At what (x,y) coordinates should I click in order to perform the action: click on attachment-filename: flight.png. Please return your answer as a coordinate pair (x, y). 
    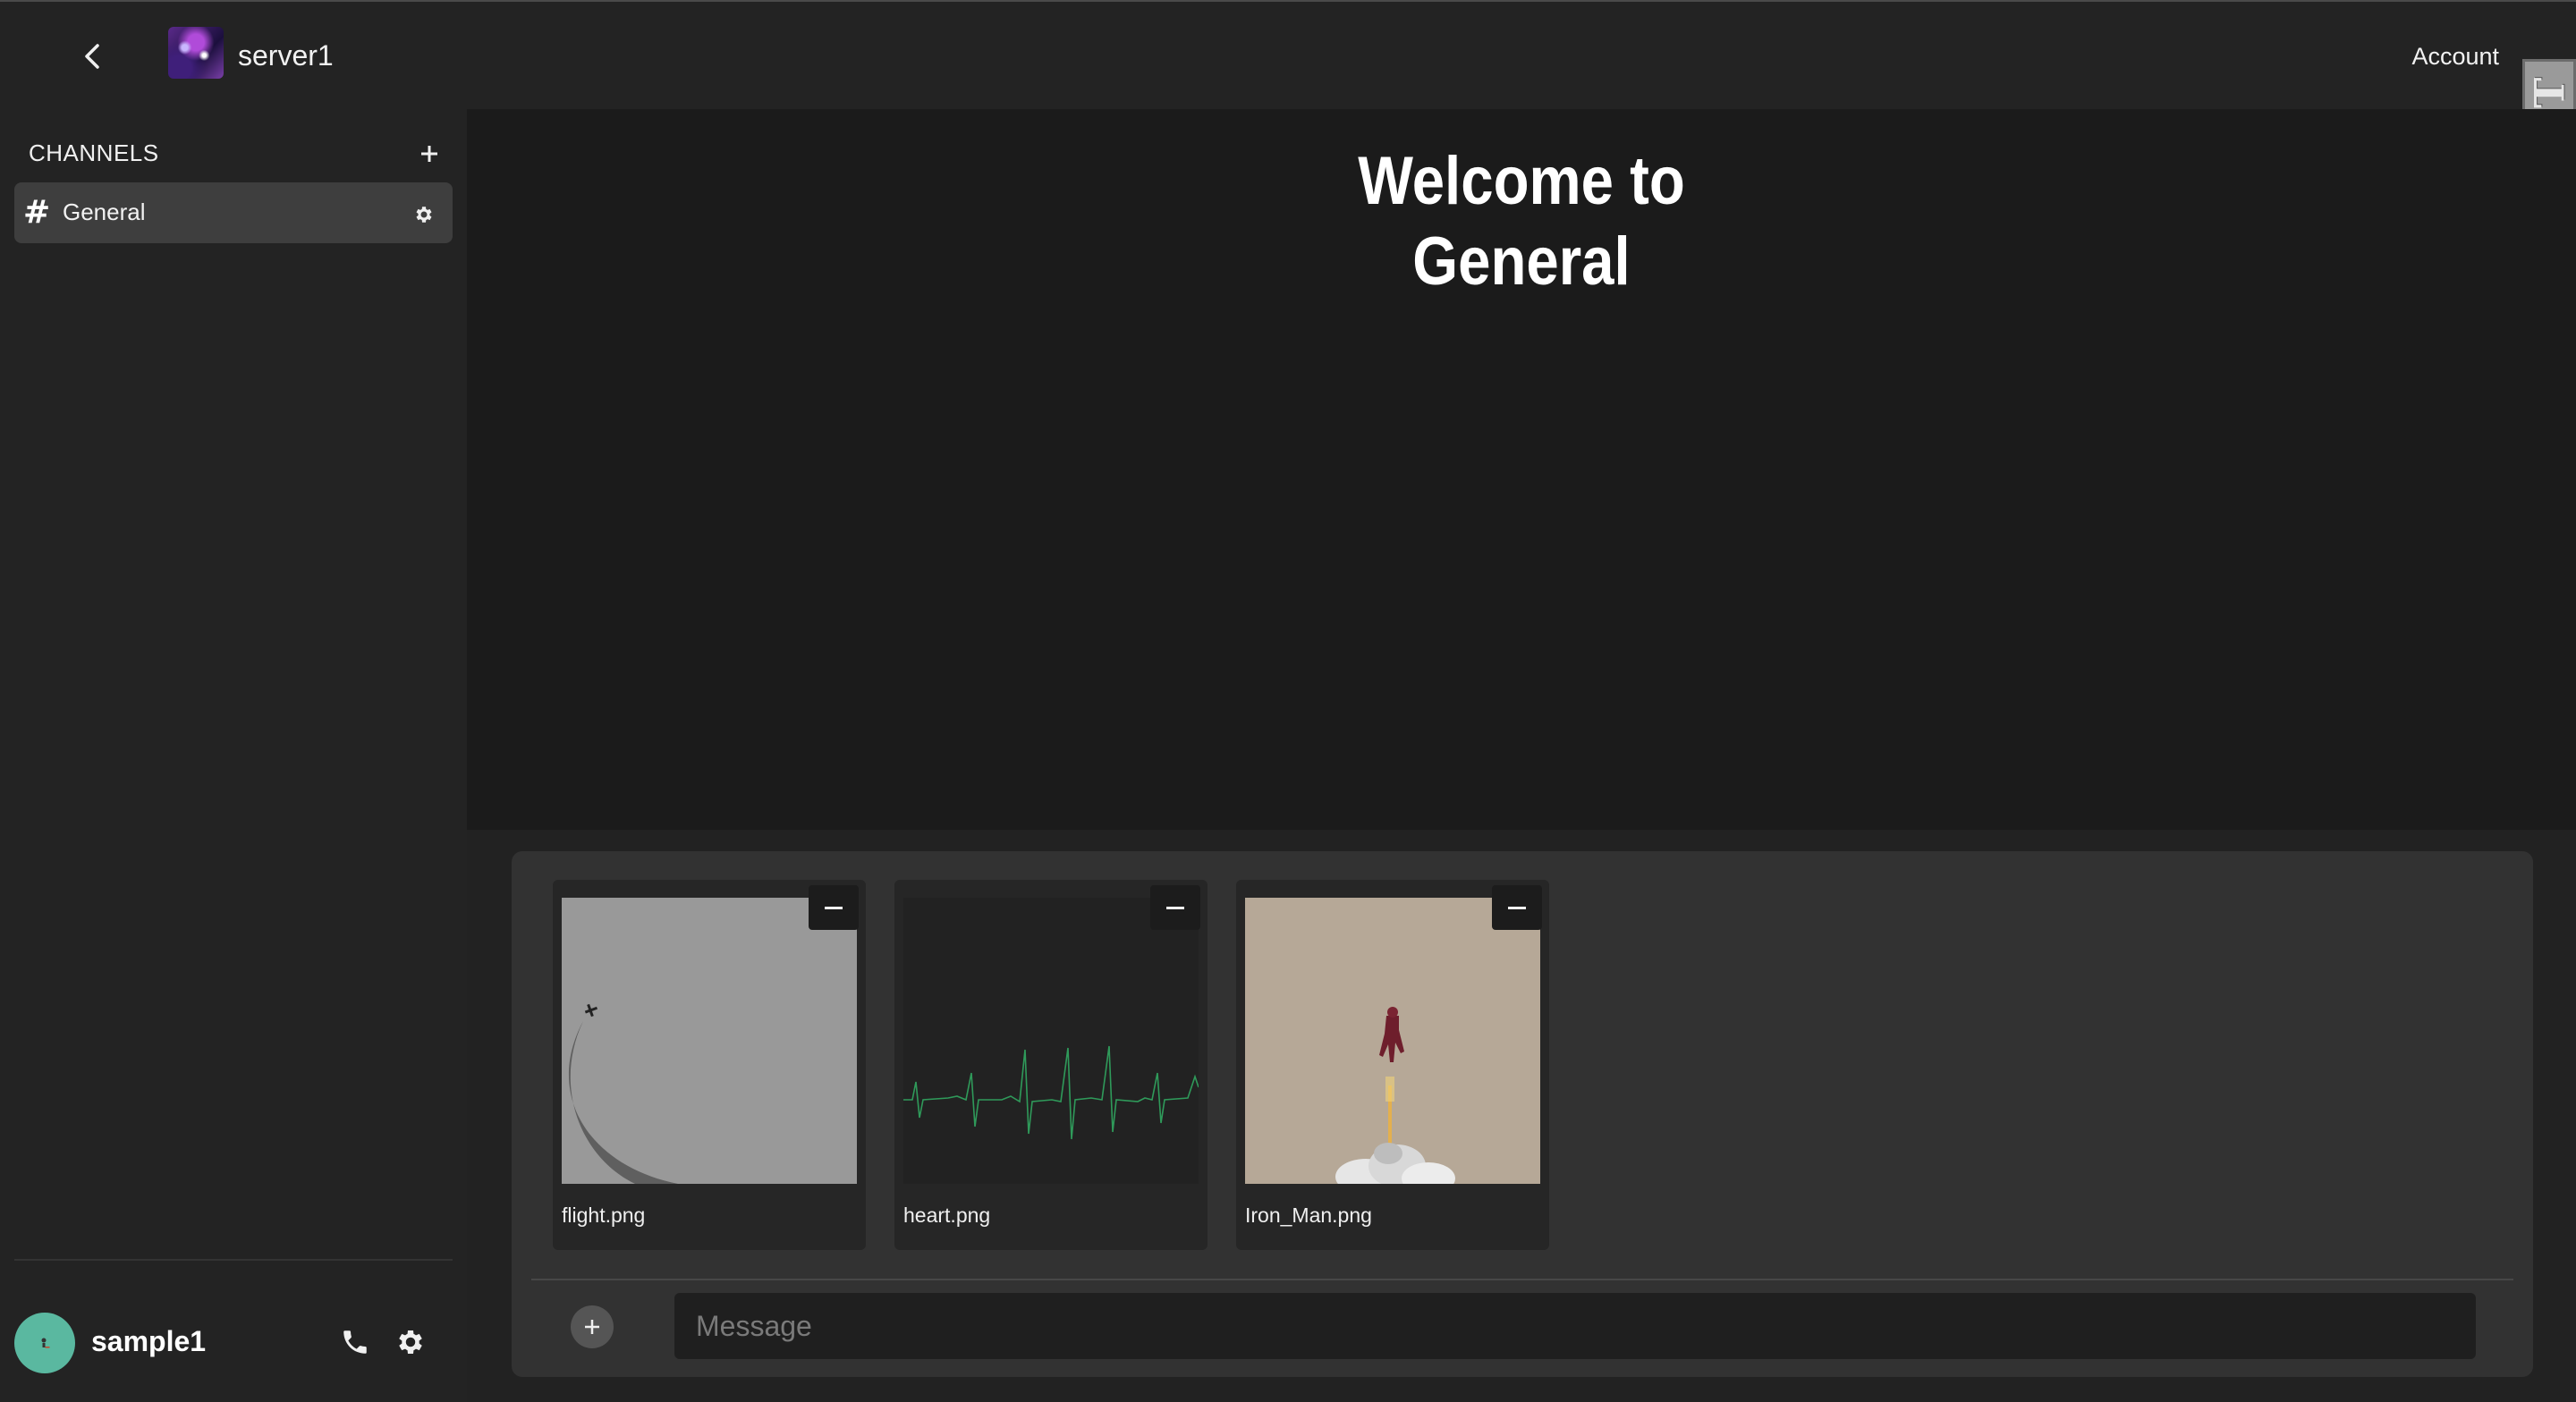
    Looking at the image, I should click on (604, 1215).